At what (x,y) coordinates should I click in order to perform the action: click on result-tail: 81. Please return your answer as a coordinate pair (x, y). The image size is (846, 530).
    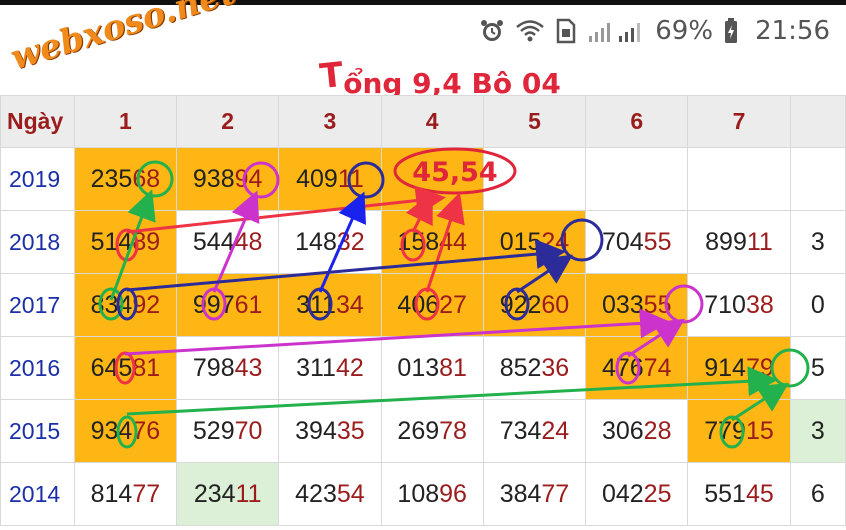
    Looking at the image, I should click on (146, 367).